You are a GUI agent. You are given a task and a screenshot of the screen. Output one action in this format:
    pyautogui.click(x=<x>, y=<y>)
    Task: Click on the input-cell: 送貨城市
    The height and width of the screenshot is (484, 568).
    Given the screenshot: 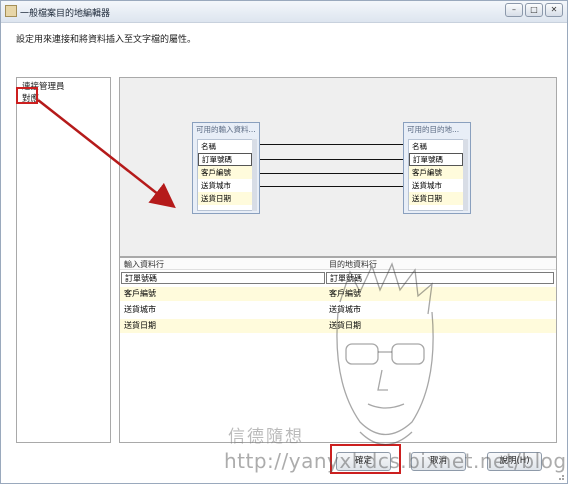 What is the action you would take?
    pyautogui.click(x=223, y=310)
    